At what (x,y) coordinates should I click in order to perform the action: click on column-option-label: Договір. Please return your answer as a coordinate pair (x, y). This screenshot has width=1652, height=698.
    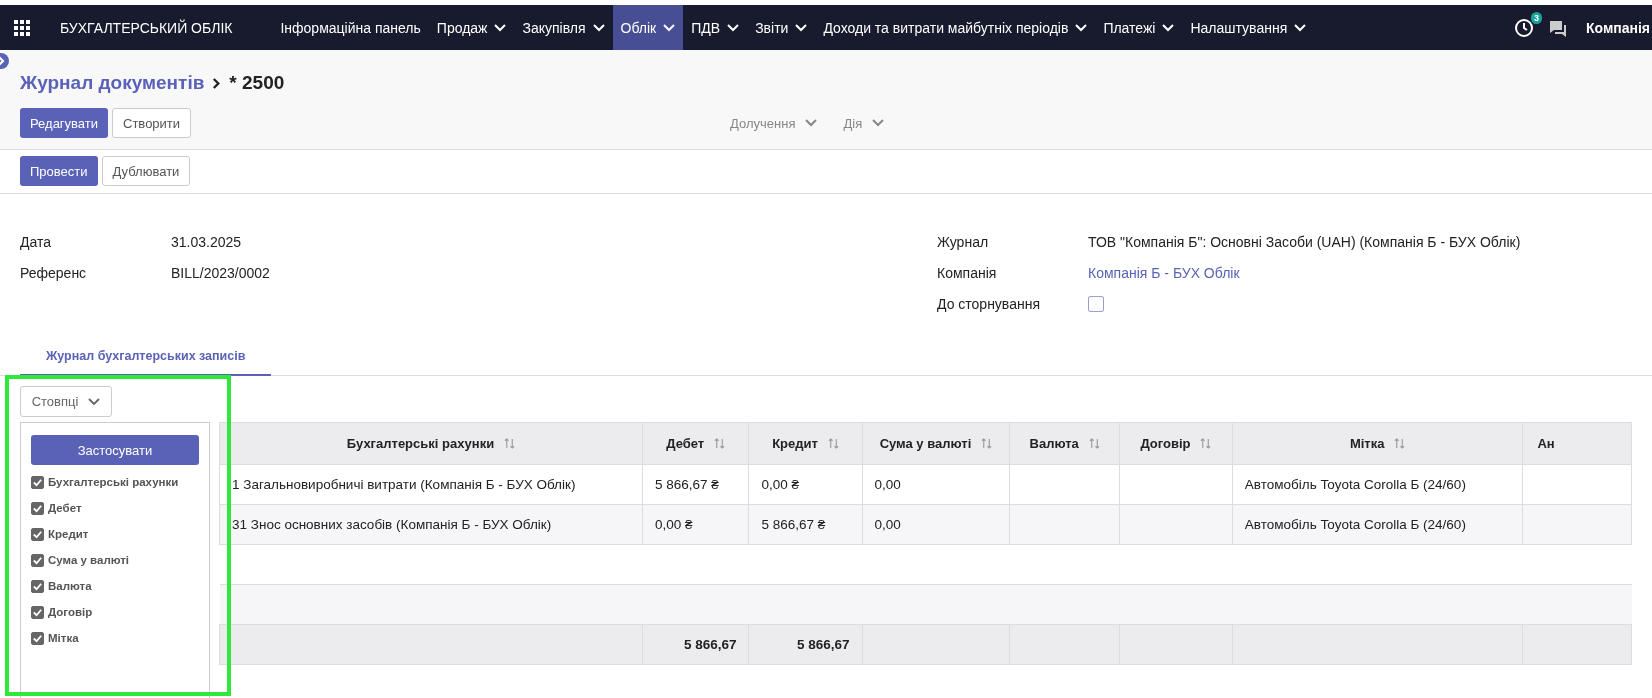
    Looking at the image, I should click on (70, 612).